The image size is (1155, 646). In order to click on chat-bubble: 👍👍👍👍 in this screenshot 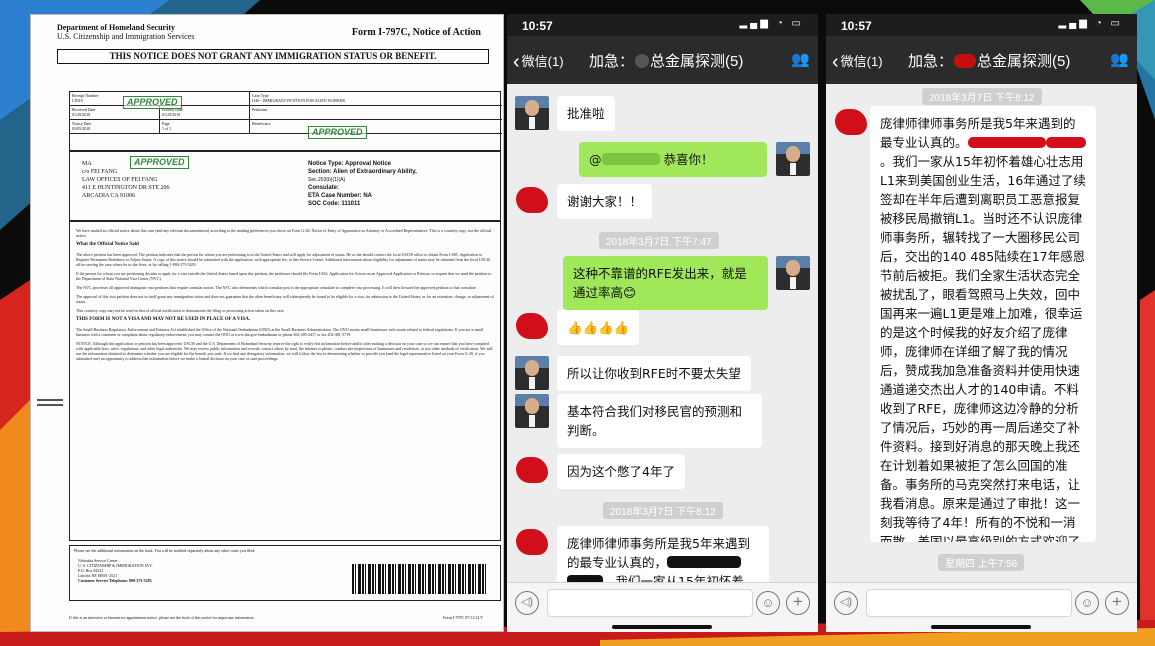, I will do `click(598, 327)`.